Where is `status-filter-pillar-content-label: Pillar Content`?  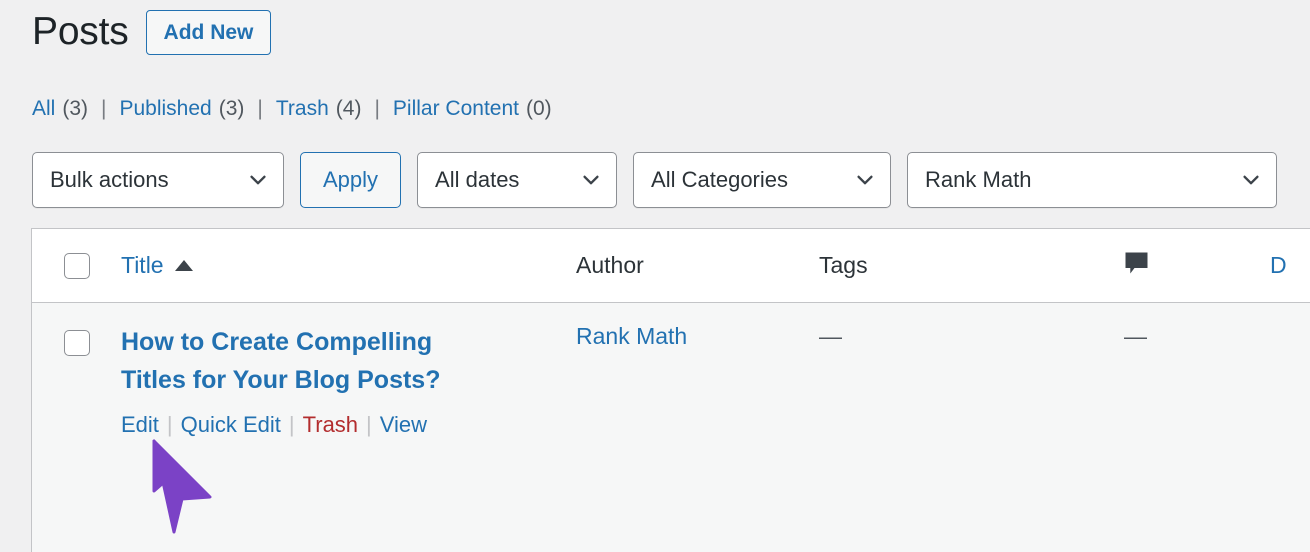
status-filter-pillar-content-label: Pillar Content is located at coordinates (456, 108).